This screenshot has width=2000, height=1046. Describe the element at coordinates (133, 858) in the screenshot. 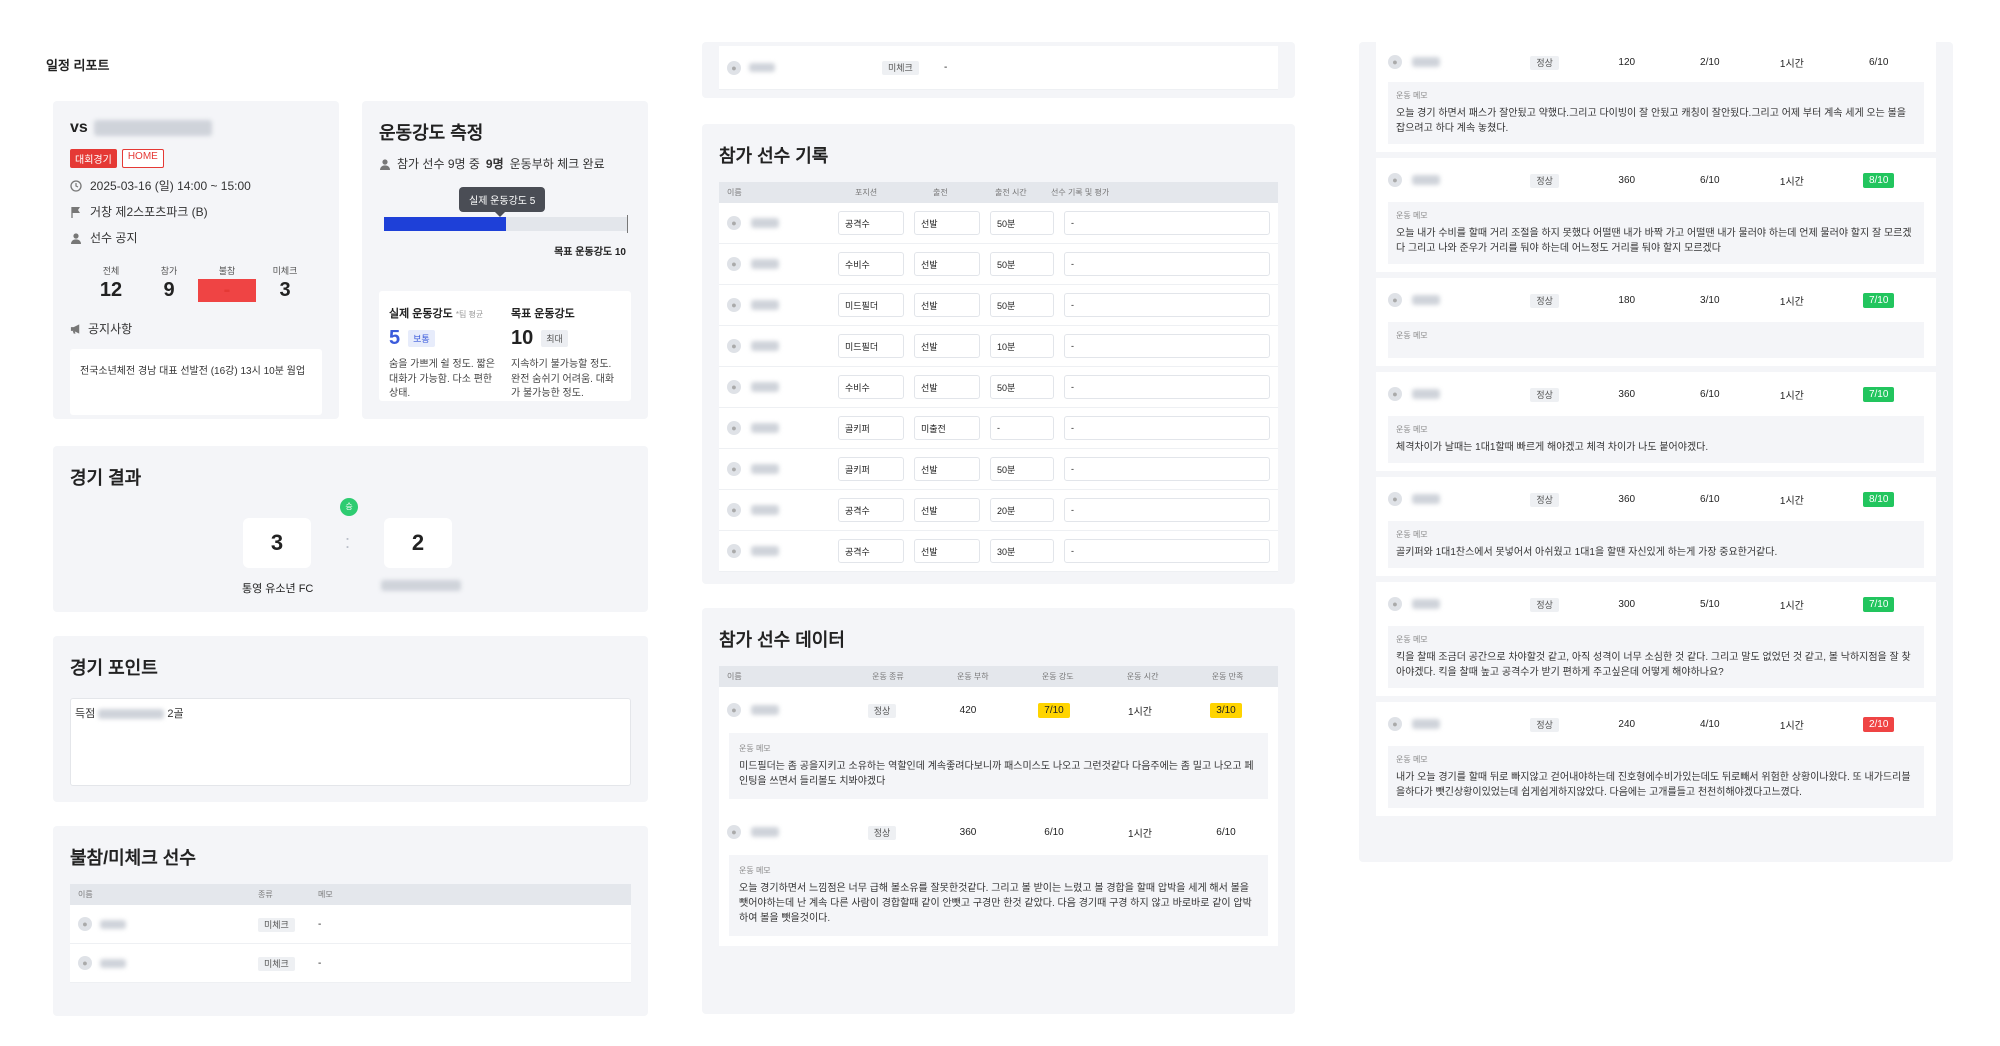

I see `absent-title: 불참/미체크 선수` at that location.